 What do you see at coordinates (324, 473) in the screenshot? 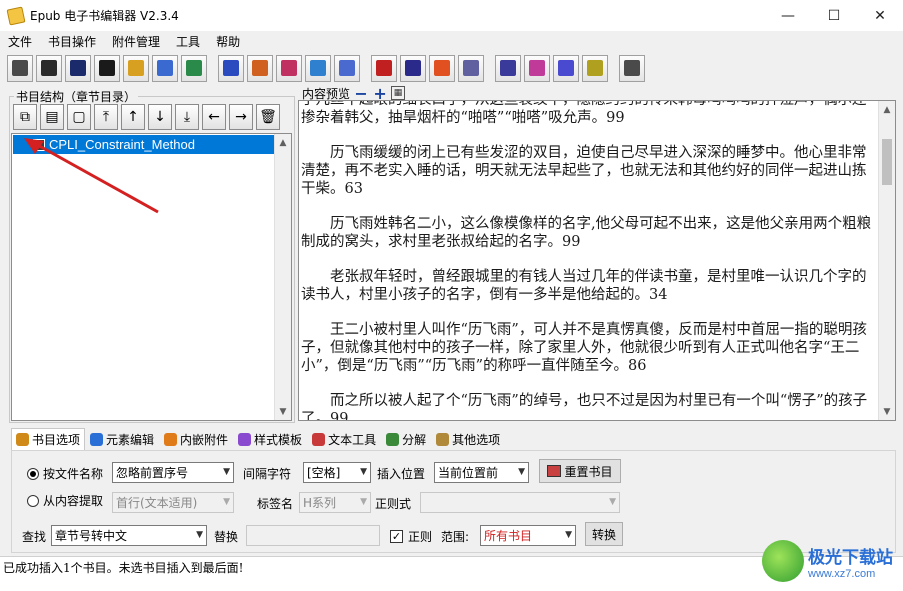
I see `separator-value: [空格]` at bounding box center [324, 473].